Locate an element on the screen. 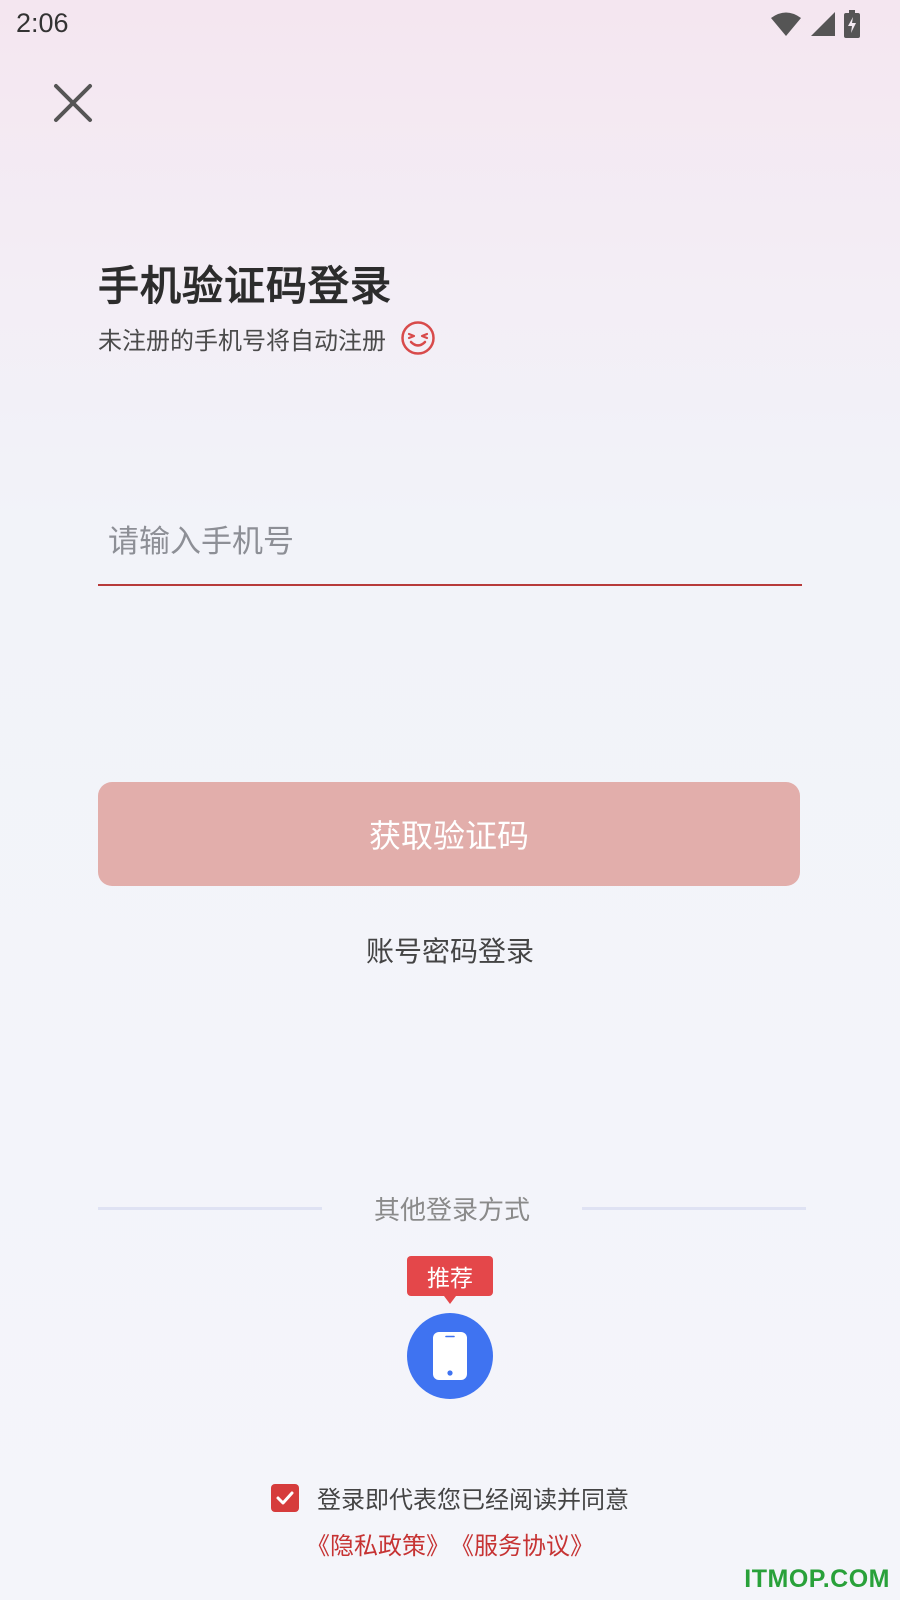  recommend-badge: 推荐 is located at coordinates (450, 1280).